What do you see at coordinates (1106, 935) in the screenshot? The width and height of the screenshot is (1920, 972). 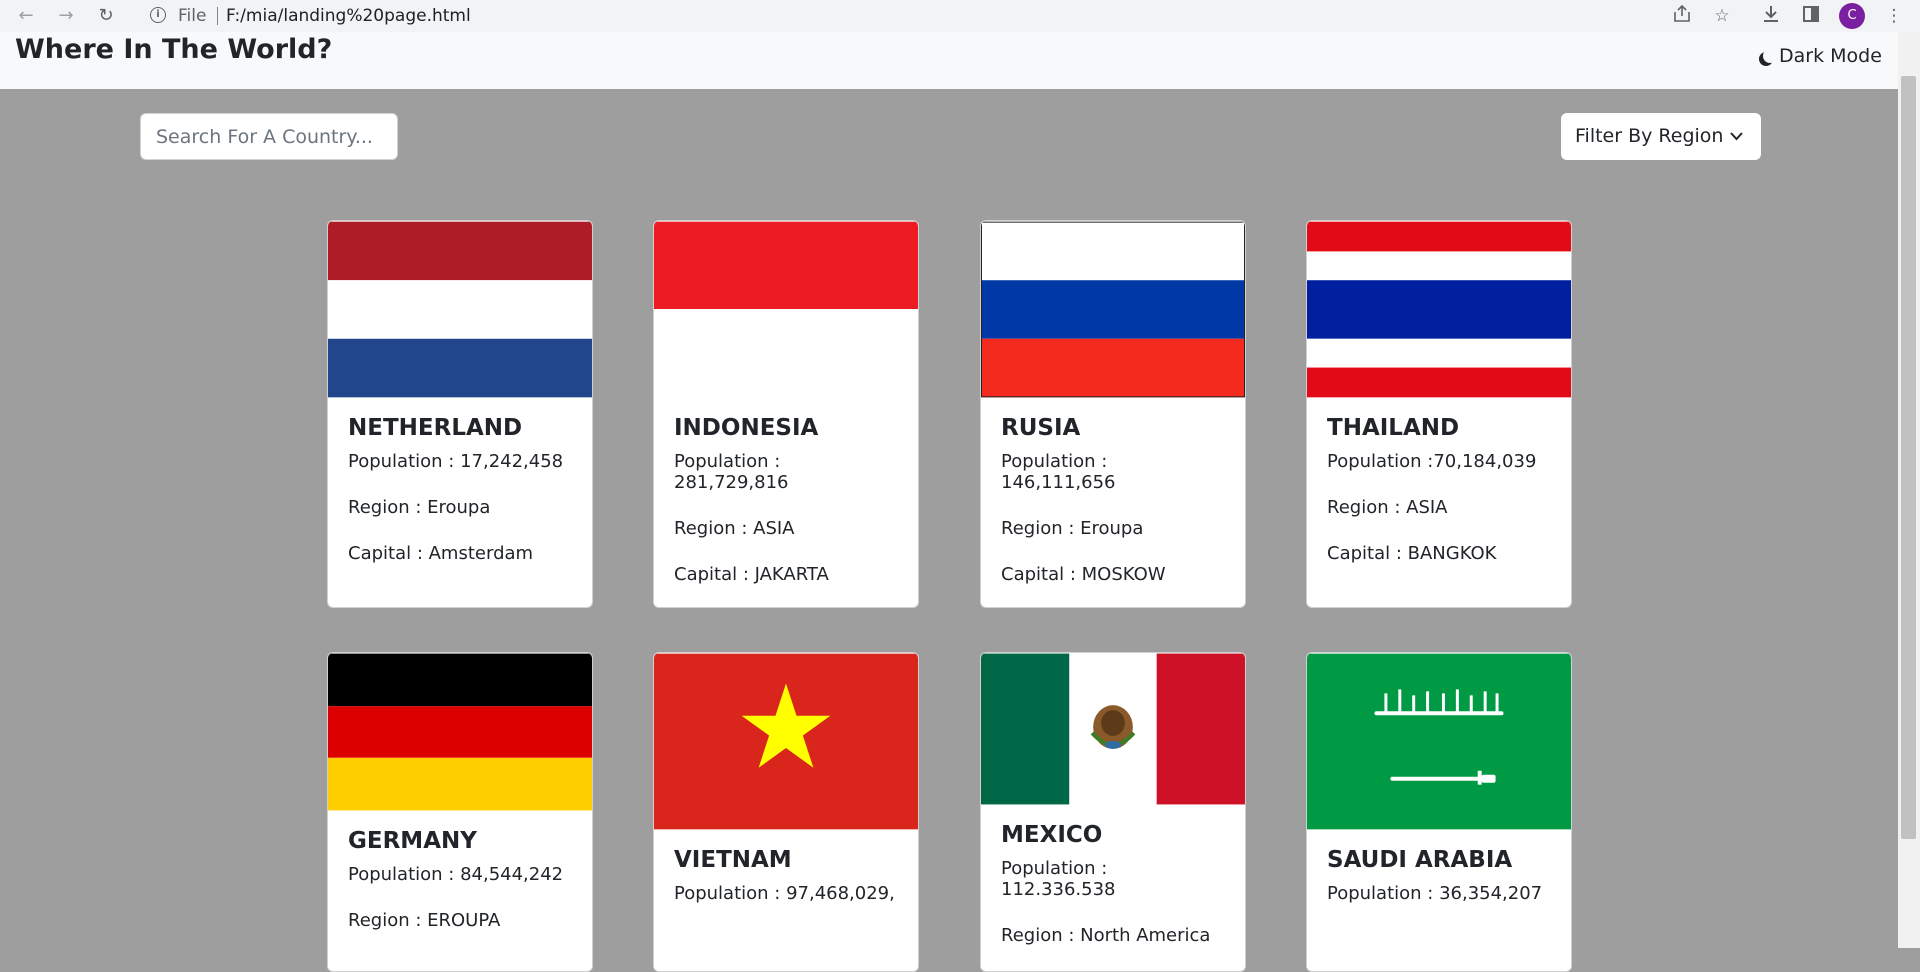 I see `country-region: Region : North America` at bounding box center [1106, 935].